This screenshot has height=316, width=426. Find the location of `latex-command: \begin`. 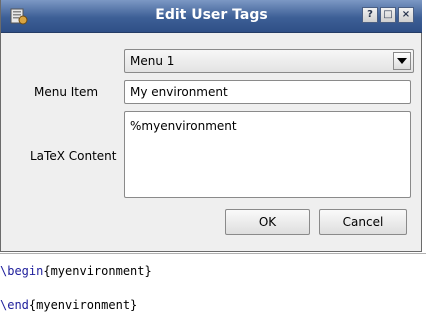

latex-command: \begin is located at coordinates (22, 271).